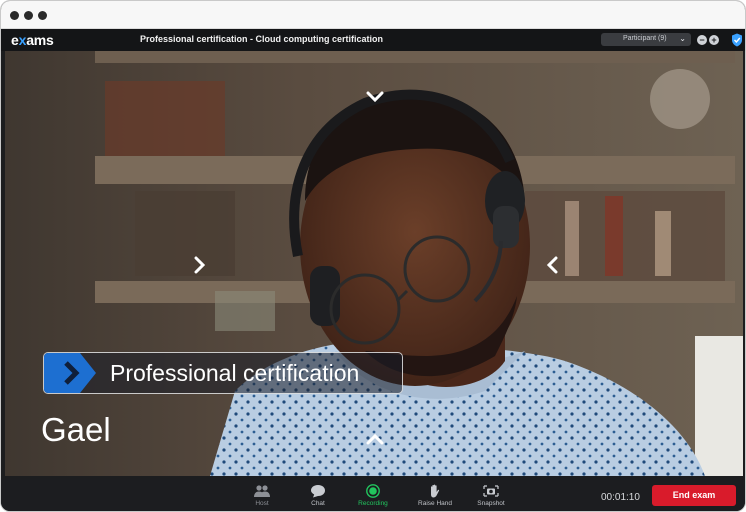 The width and height of the screenshot is (746, 512). I want to click on recording-label: Recording, so click(373, 503).